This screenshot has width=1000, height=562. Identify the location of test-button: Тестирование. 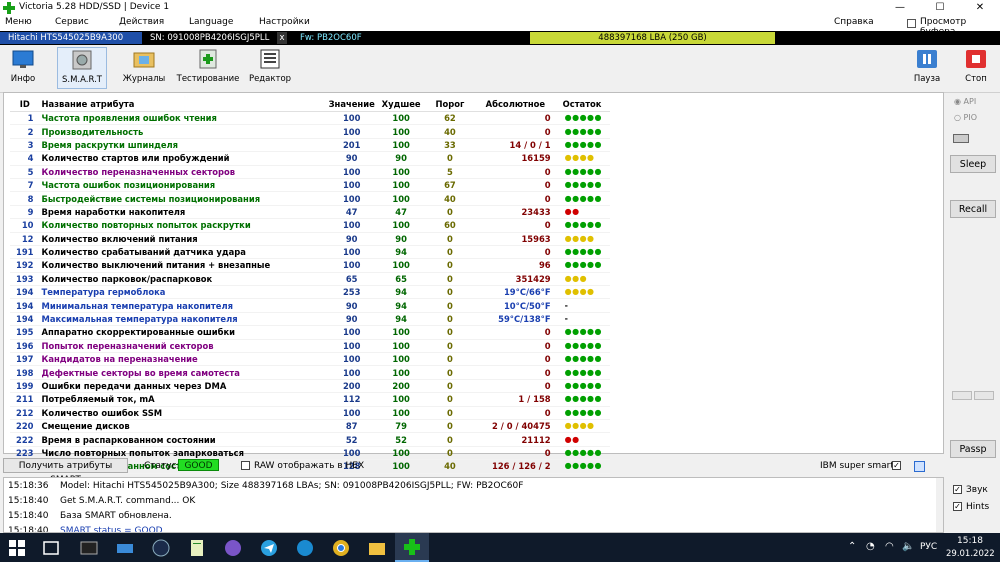
(208, 68).